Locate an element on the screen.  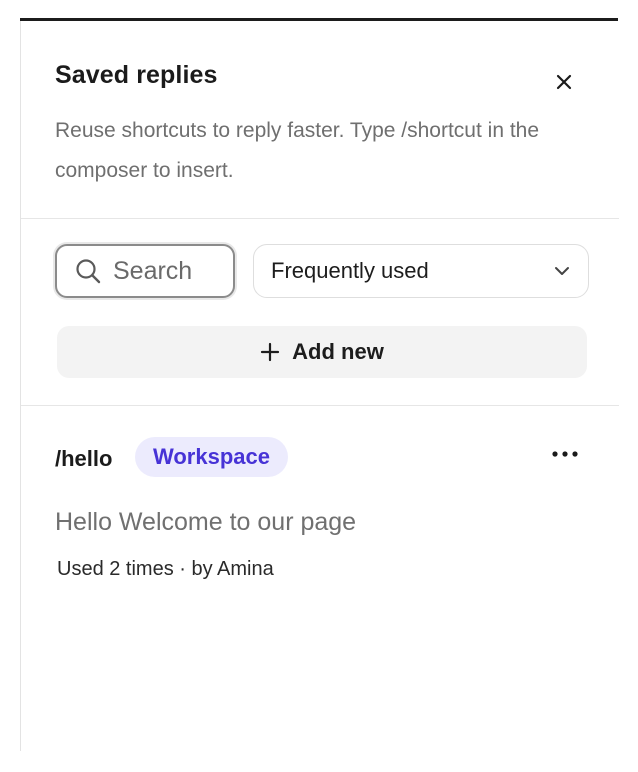
search-field is located at coordinates (145, 271).